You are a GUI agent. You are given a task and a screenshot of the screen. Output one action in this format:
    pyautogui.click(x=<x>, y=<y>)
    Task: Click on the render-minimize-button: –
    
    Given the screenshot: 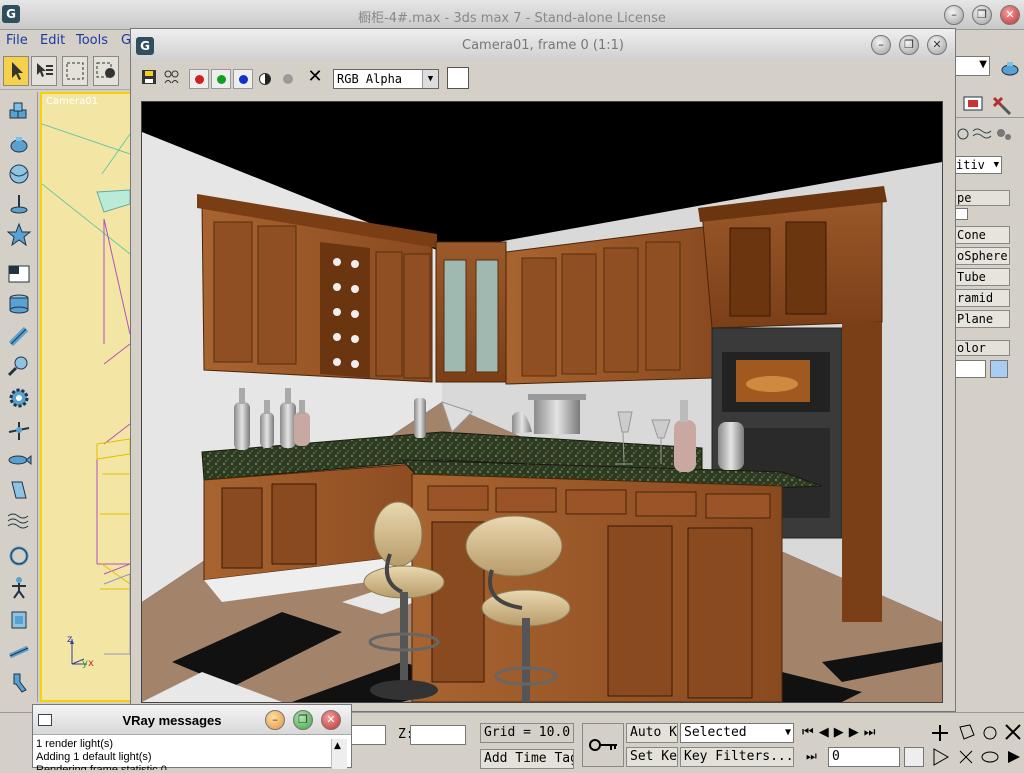 What is the action you would take?
    pyautogui.click(x=881, y=45)
    